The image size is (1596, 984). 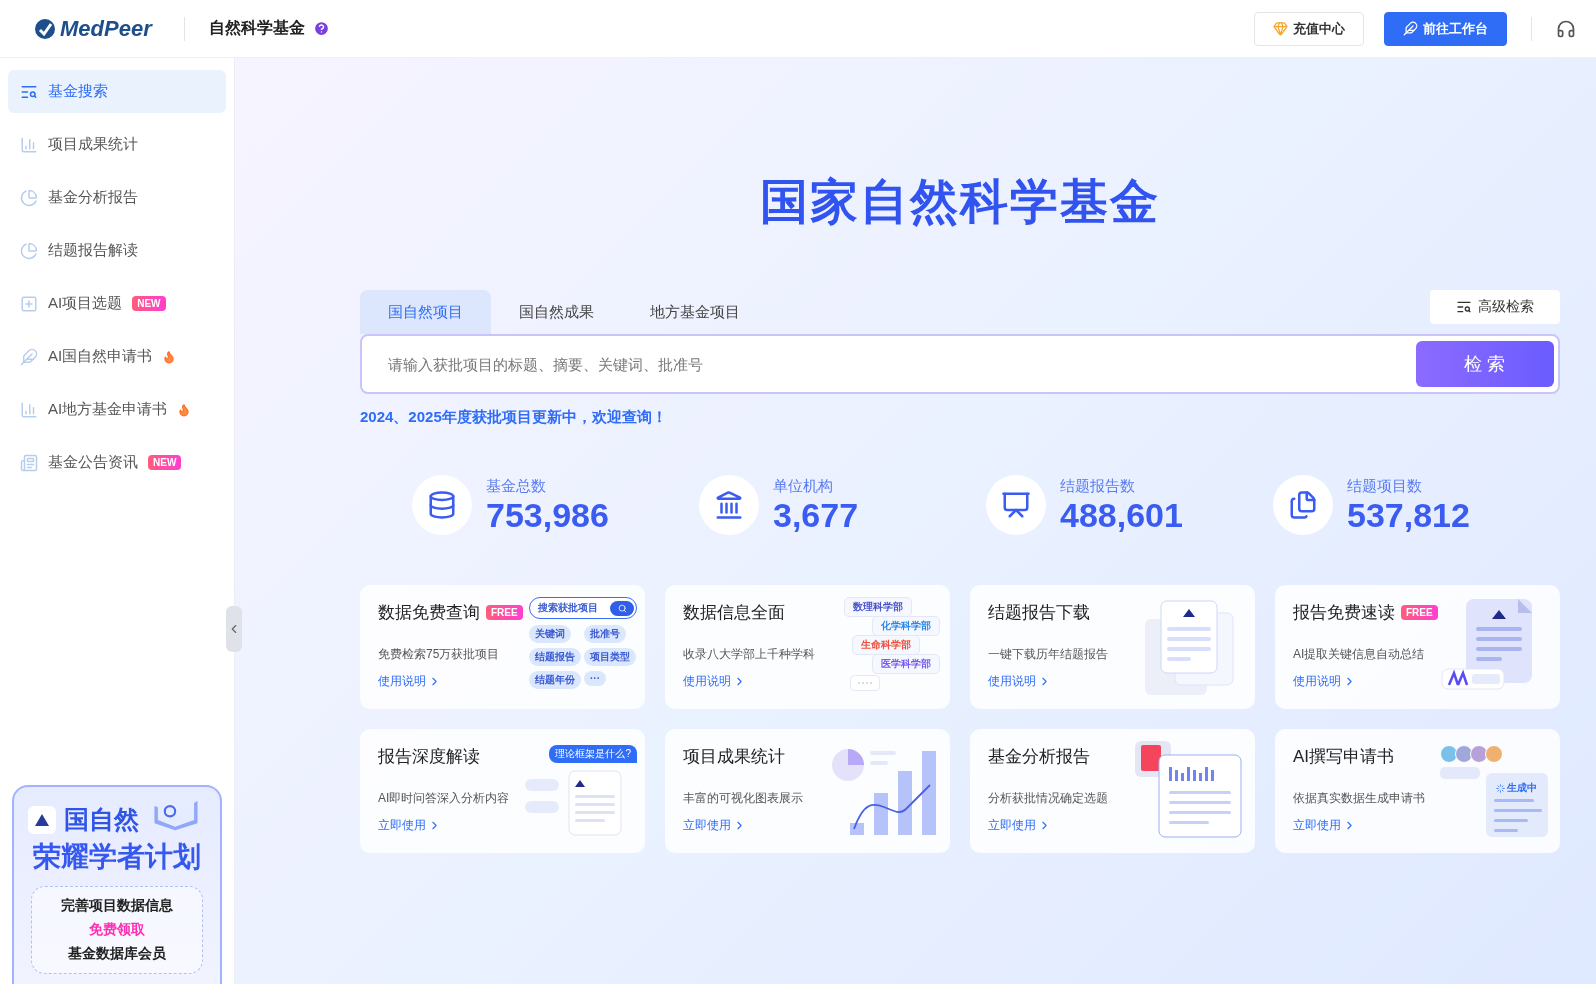 What do you see at coordinates (1344, 613) in the screenshot?
I see `card-title: 报告免费速读` at bounding box center [1344, 613].